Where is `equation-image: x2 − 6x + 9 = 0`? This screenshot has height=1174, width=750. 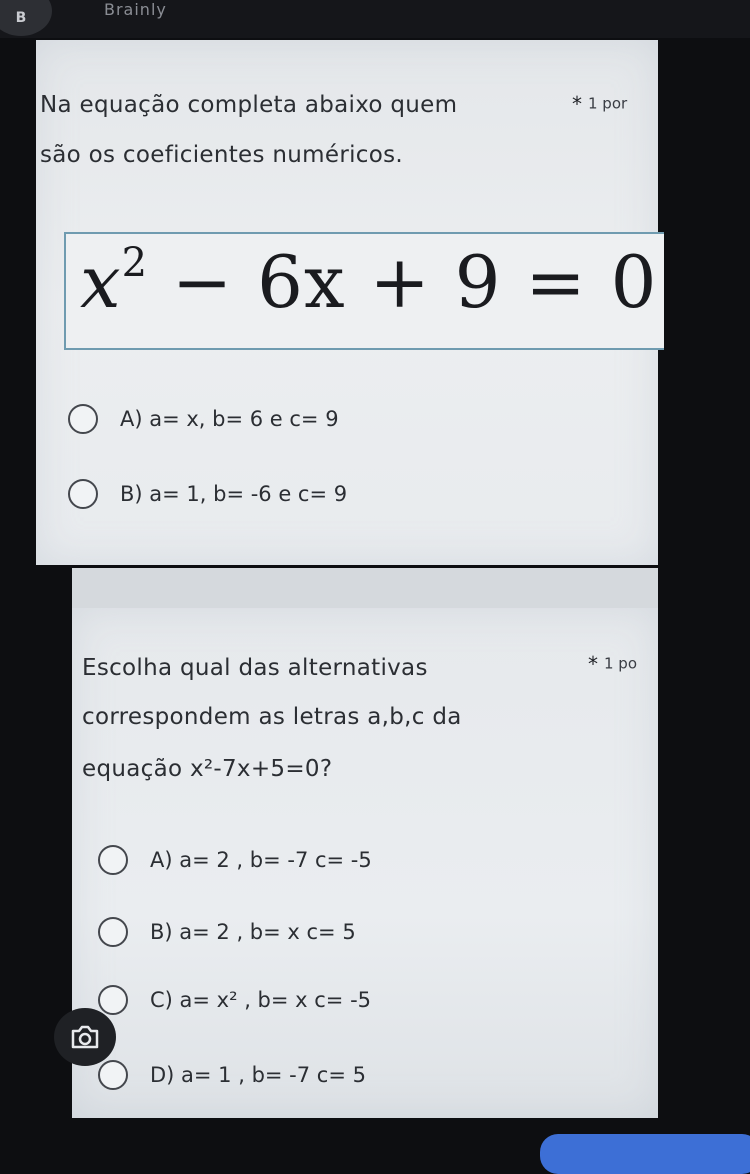 equation-image: x2 − 6x + 9 = 0 is located at coordinates (368, 282).